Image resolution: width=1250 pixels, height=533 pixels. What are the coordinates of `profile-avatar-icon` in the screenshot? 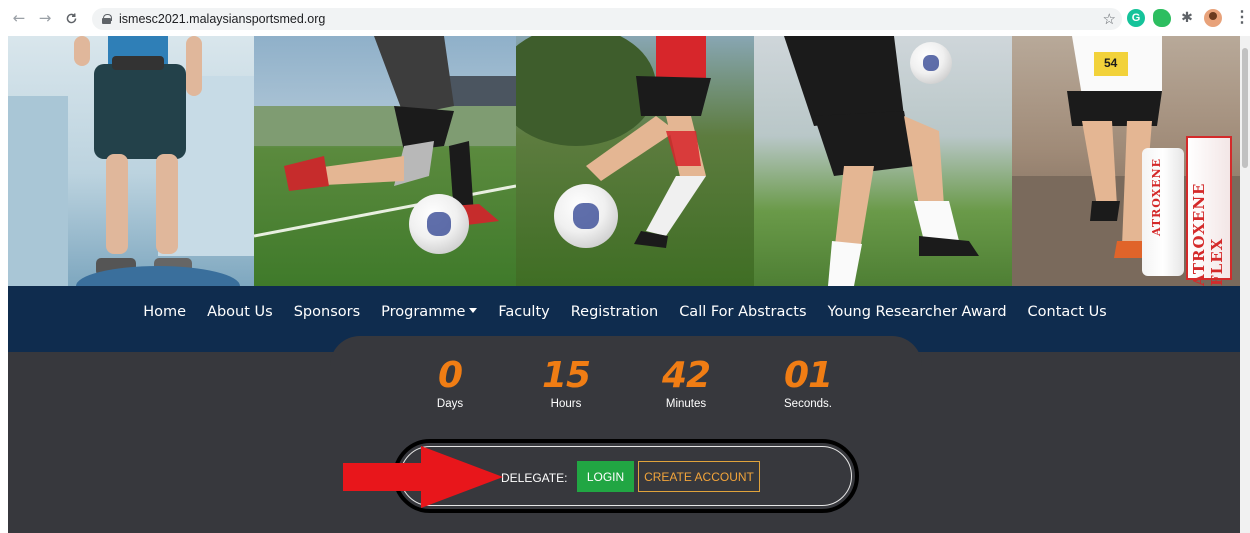 It's located at (1213, 18).